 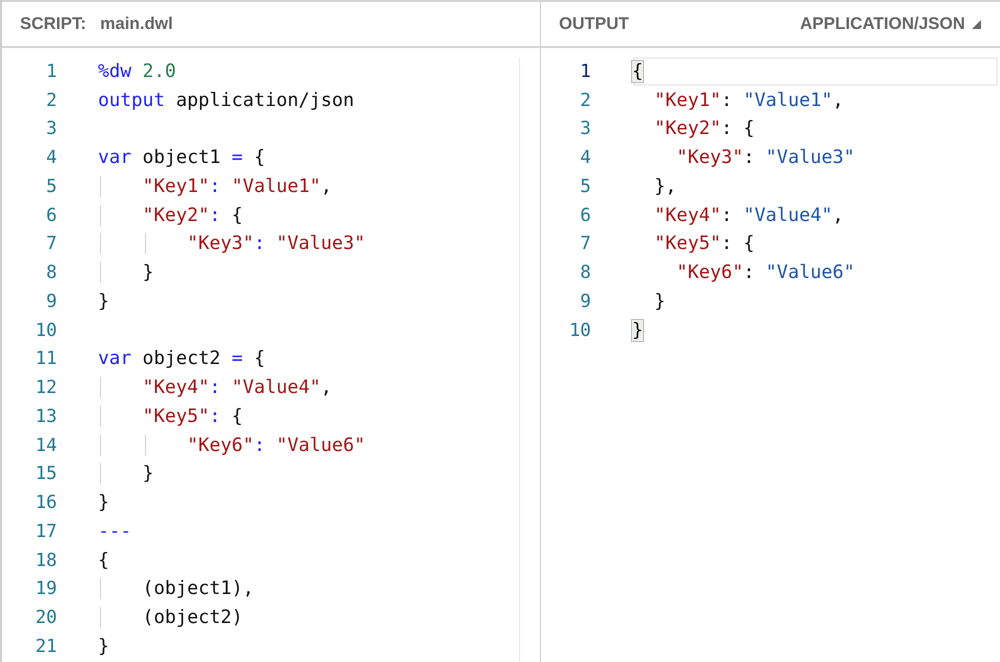 I want to click on code-line: output application/json, so click(x=226, y=100).